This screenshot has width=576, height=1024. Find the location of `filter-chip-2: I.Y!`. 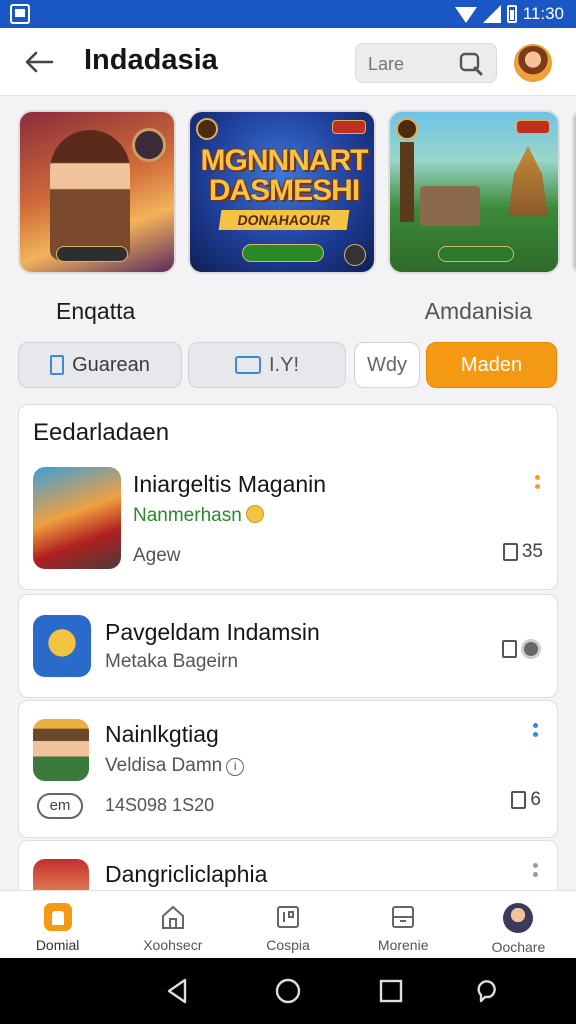

filter-chip-2: I.Y! is located at coordinates (267, 365).